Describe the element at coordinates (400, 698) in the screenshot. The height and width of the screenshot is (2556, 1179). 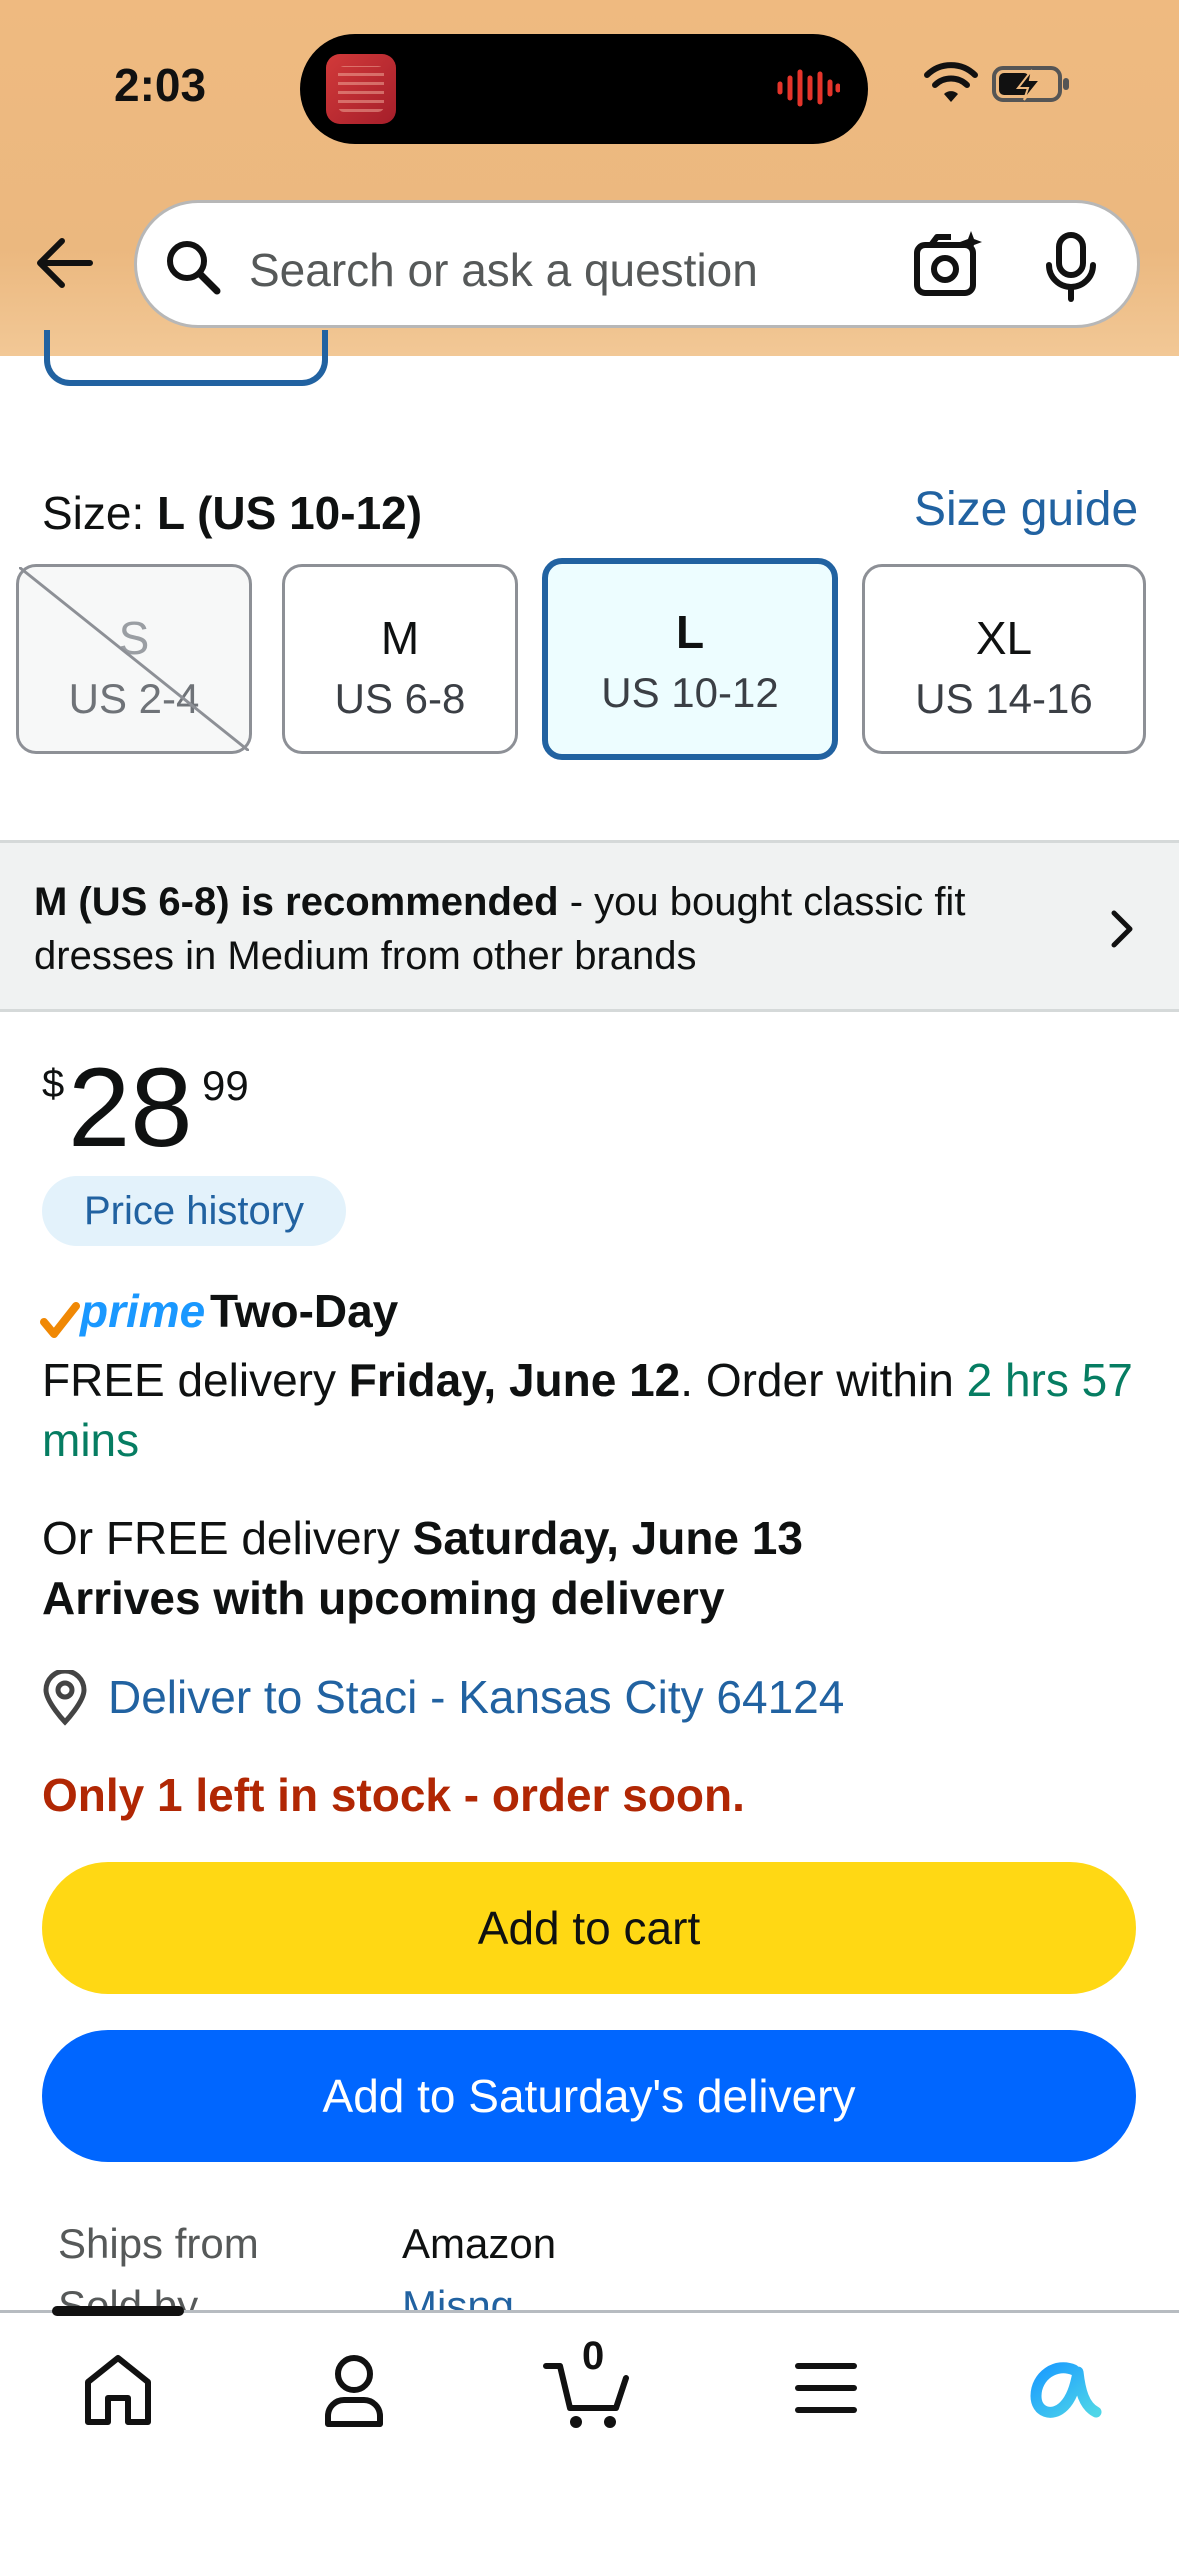
I see `size-option-us: US 6-8` at that location.